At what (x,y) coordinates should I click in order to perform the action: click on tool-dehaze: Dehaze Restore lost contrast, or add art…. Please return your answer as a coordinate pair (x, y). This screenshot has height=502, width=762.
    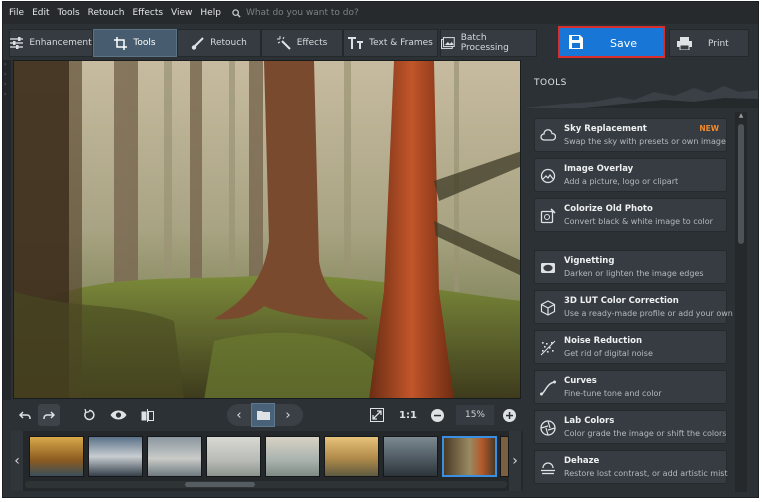
    Looking at the image, I should click on (631, 467).